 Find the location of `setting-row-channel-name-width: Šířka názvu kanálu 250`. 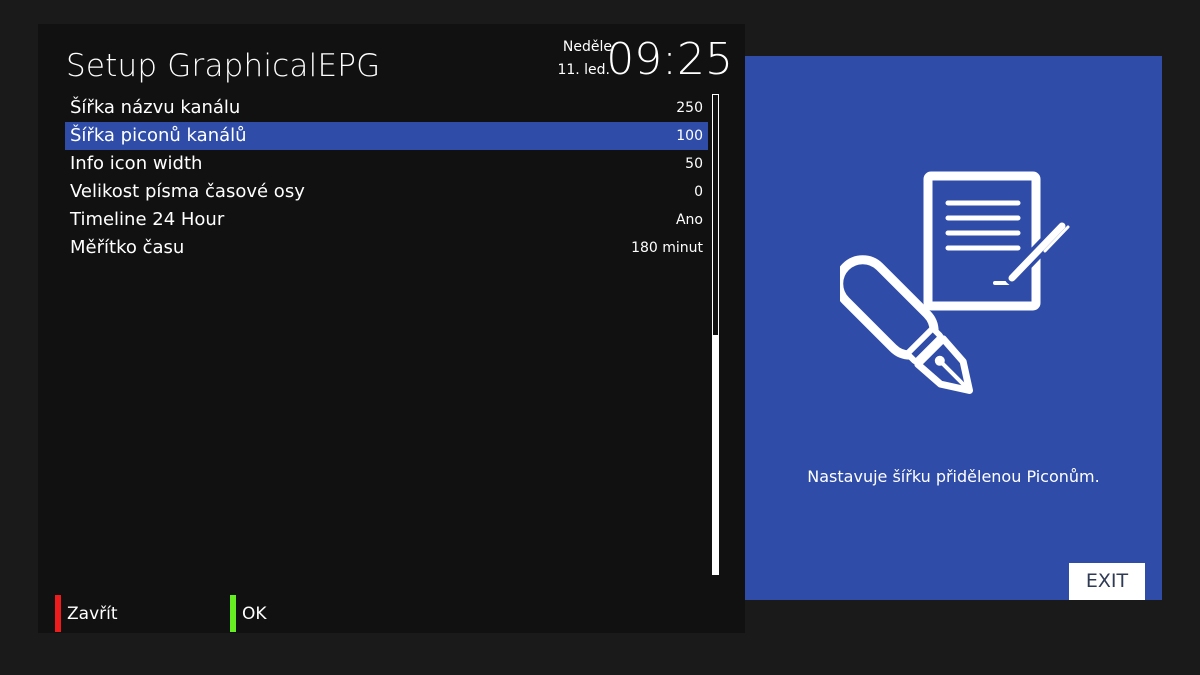

setting-row-channel-name-width: Šířka názvu kanálu 250 is located at coordinates (386, 108).